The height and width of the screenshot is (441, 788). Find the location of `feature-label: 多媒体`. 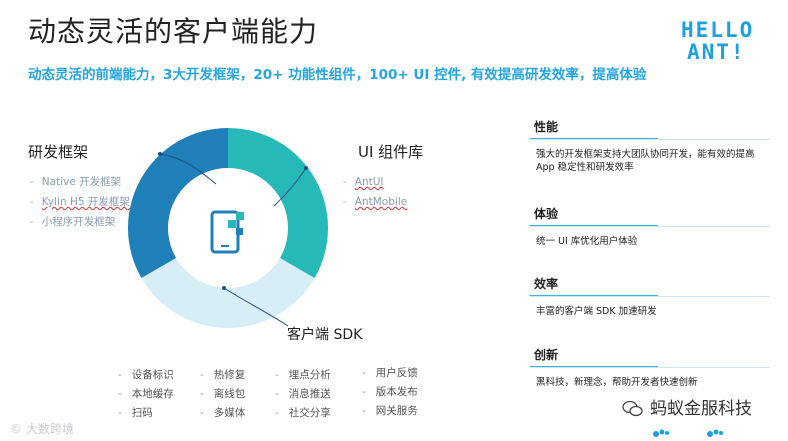

feature-label: 多媒体 is located at coordinates (229, 413).